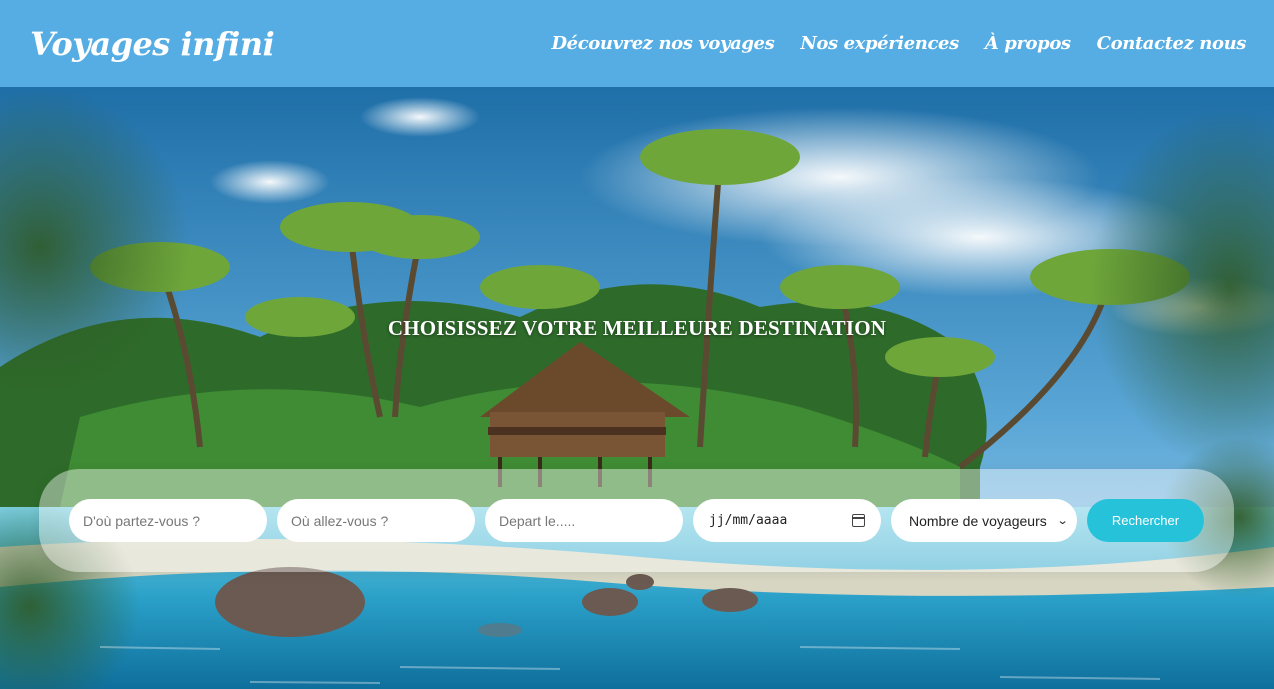 This screenshot has width=1274, height=689. I want to click on search-button: Rechercher, so click(1145, 520).